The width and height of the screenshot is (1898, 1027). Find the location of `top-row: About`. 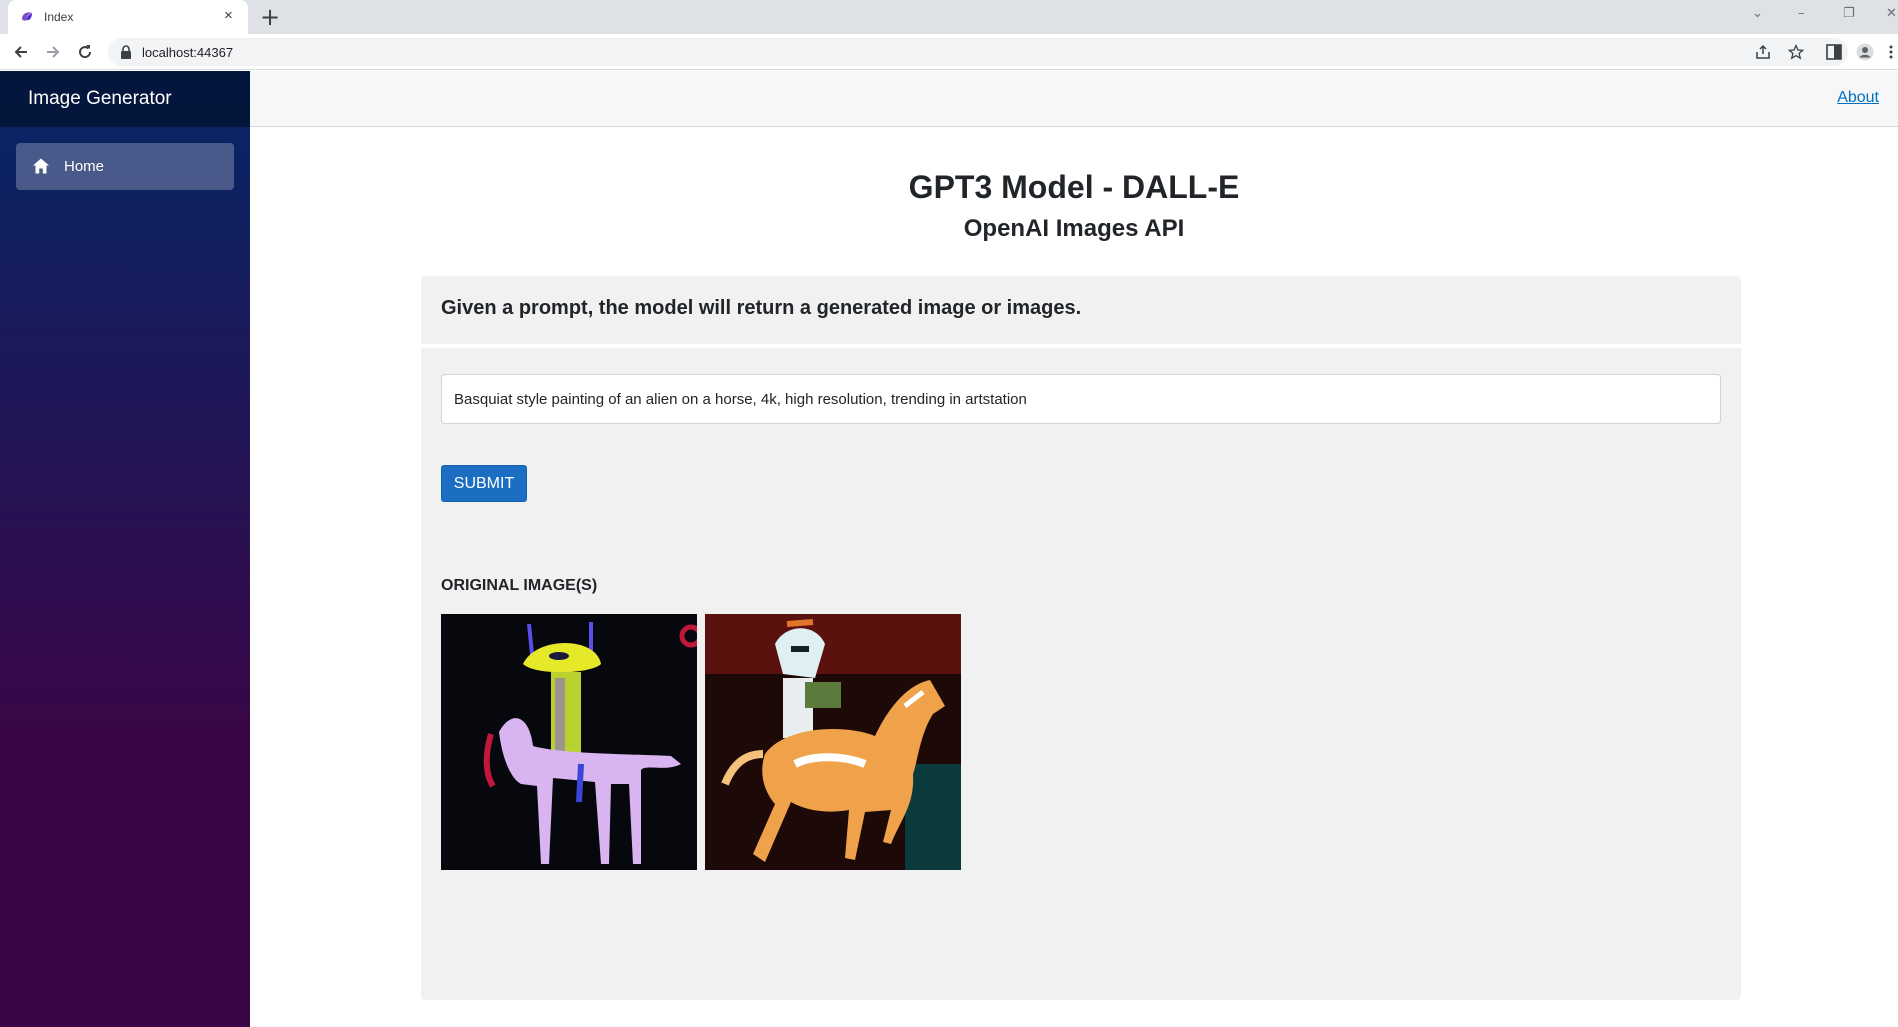

top-row: About is located at coordinates (1074, 99).